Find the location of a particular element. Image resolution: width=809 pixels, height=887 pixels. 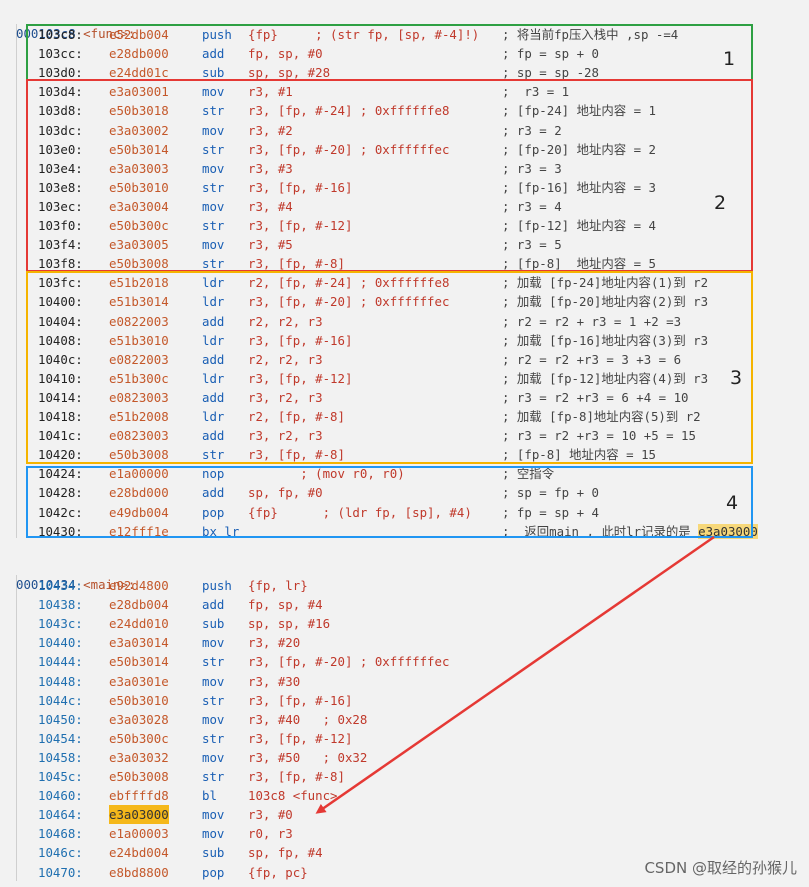

instruction-address: 10440: is located at coordinates (60, 643).